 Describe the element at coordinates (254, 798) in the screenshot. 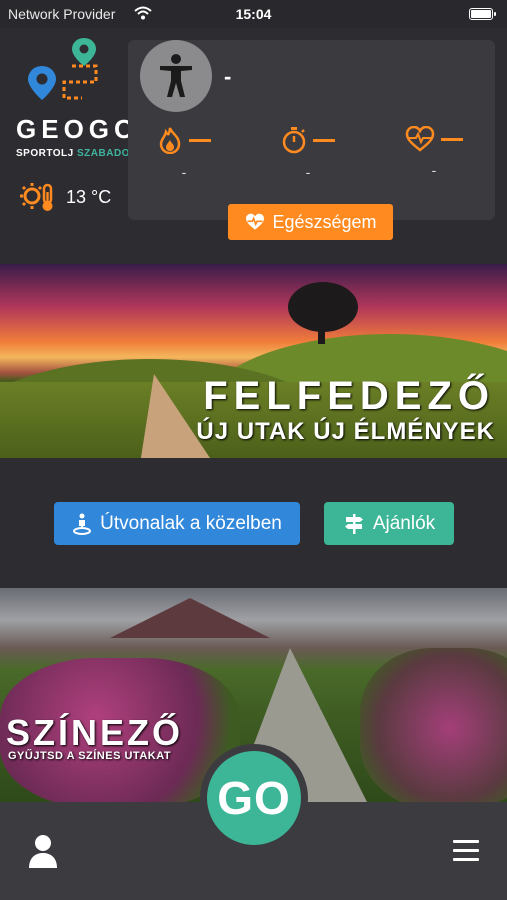

I see `go-button: GO` at that location.